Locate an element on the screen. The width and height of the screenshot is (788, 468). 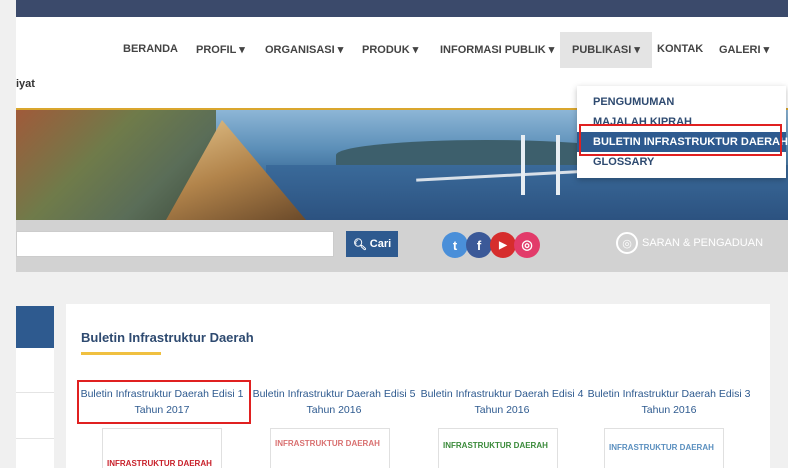
dropdown-item-pengumuman: PENGUMUMAN is located at coordinates (633, 102).